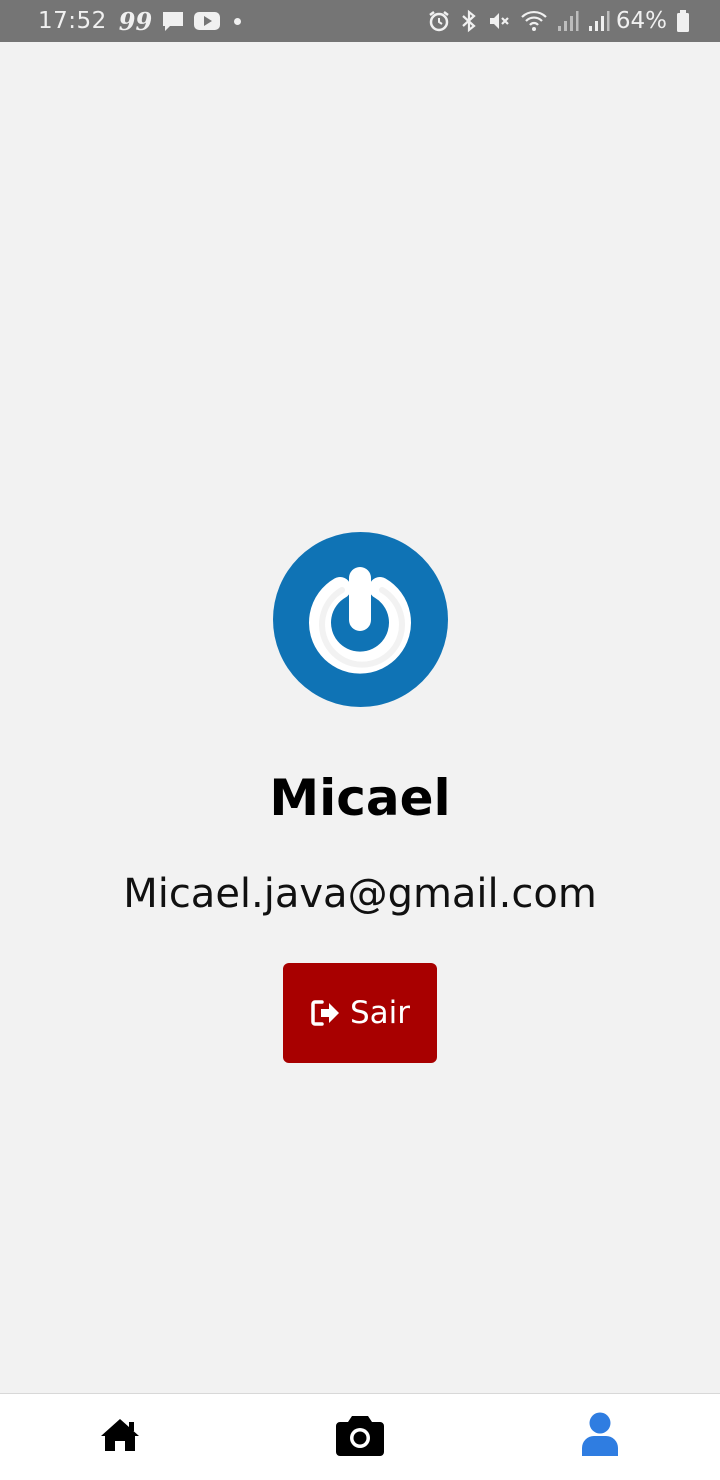 The height and width of the screenshot is (1480, 720). What do you see at coordinates (469, 21) in the screenshot?
I see `bluetooth-icon` at bounding box center [469, 21].